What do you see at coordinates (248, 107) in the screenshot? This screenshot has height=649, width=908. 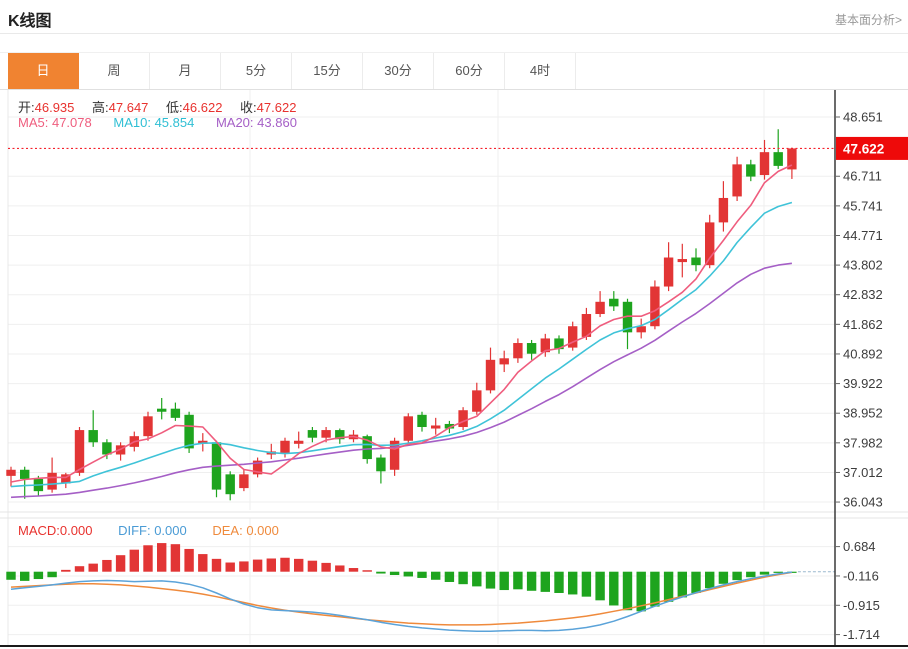 I see `close-label: 收:` at bounding box center [248, 107].